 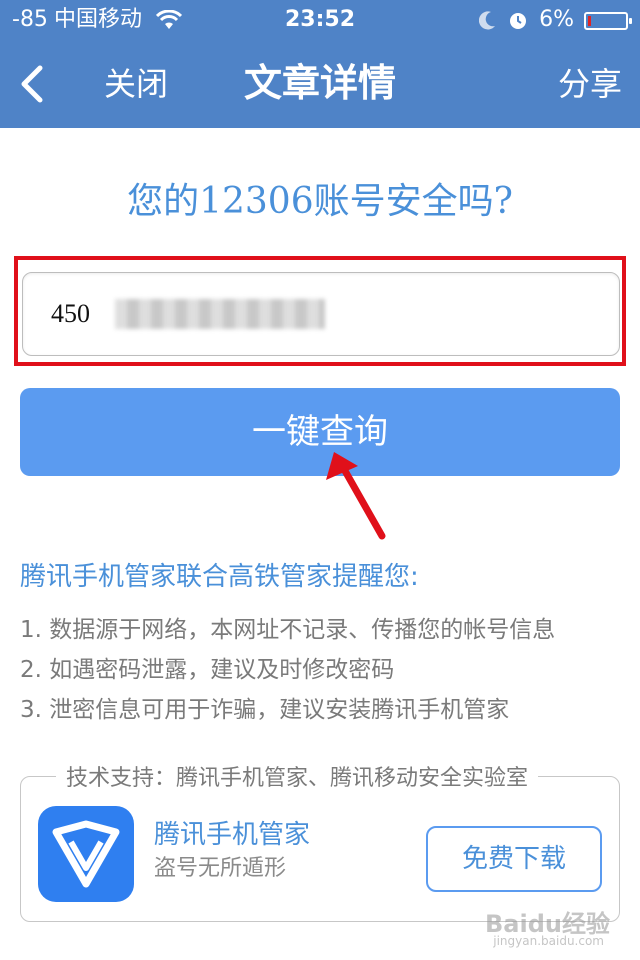 What do you see at coordinates (608, 21) in the screenshot?
I see `battery-icon` at bounding box center [608, 21].